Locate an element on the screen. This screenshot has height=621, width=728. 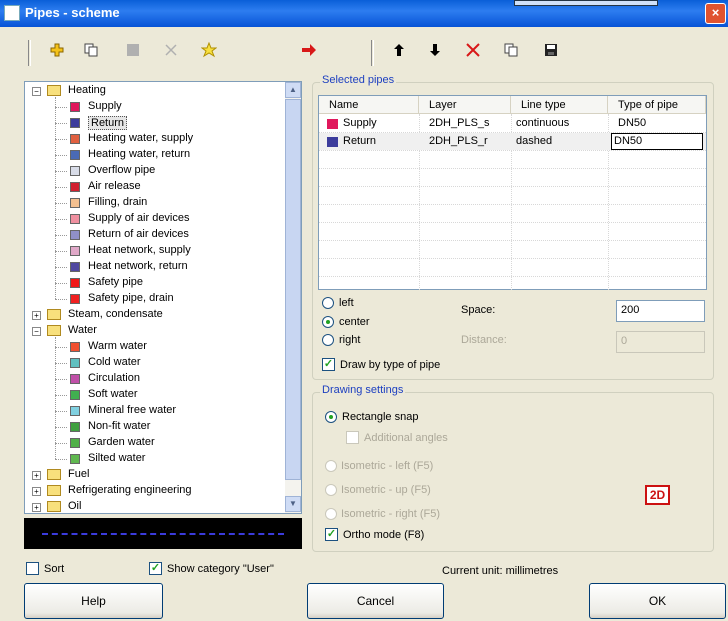
background-window-fragment is located at coordinates (586, 3).